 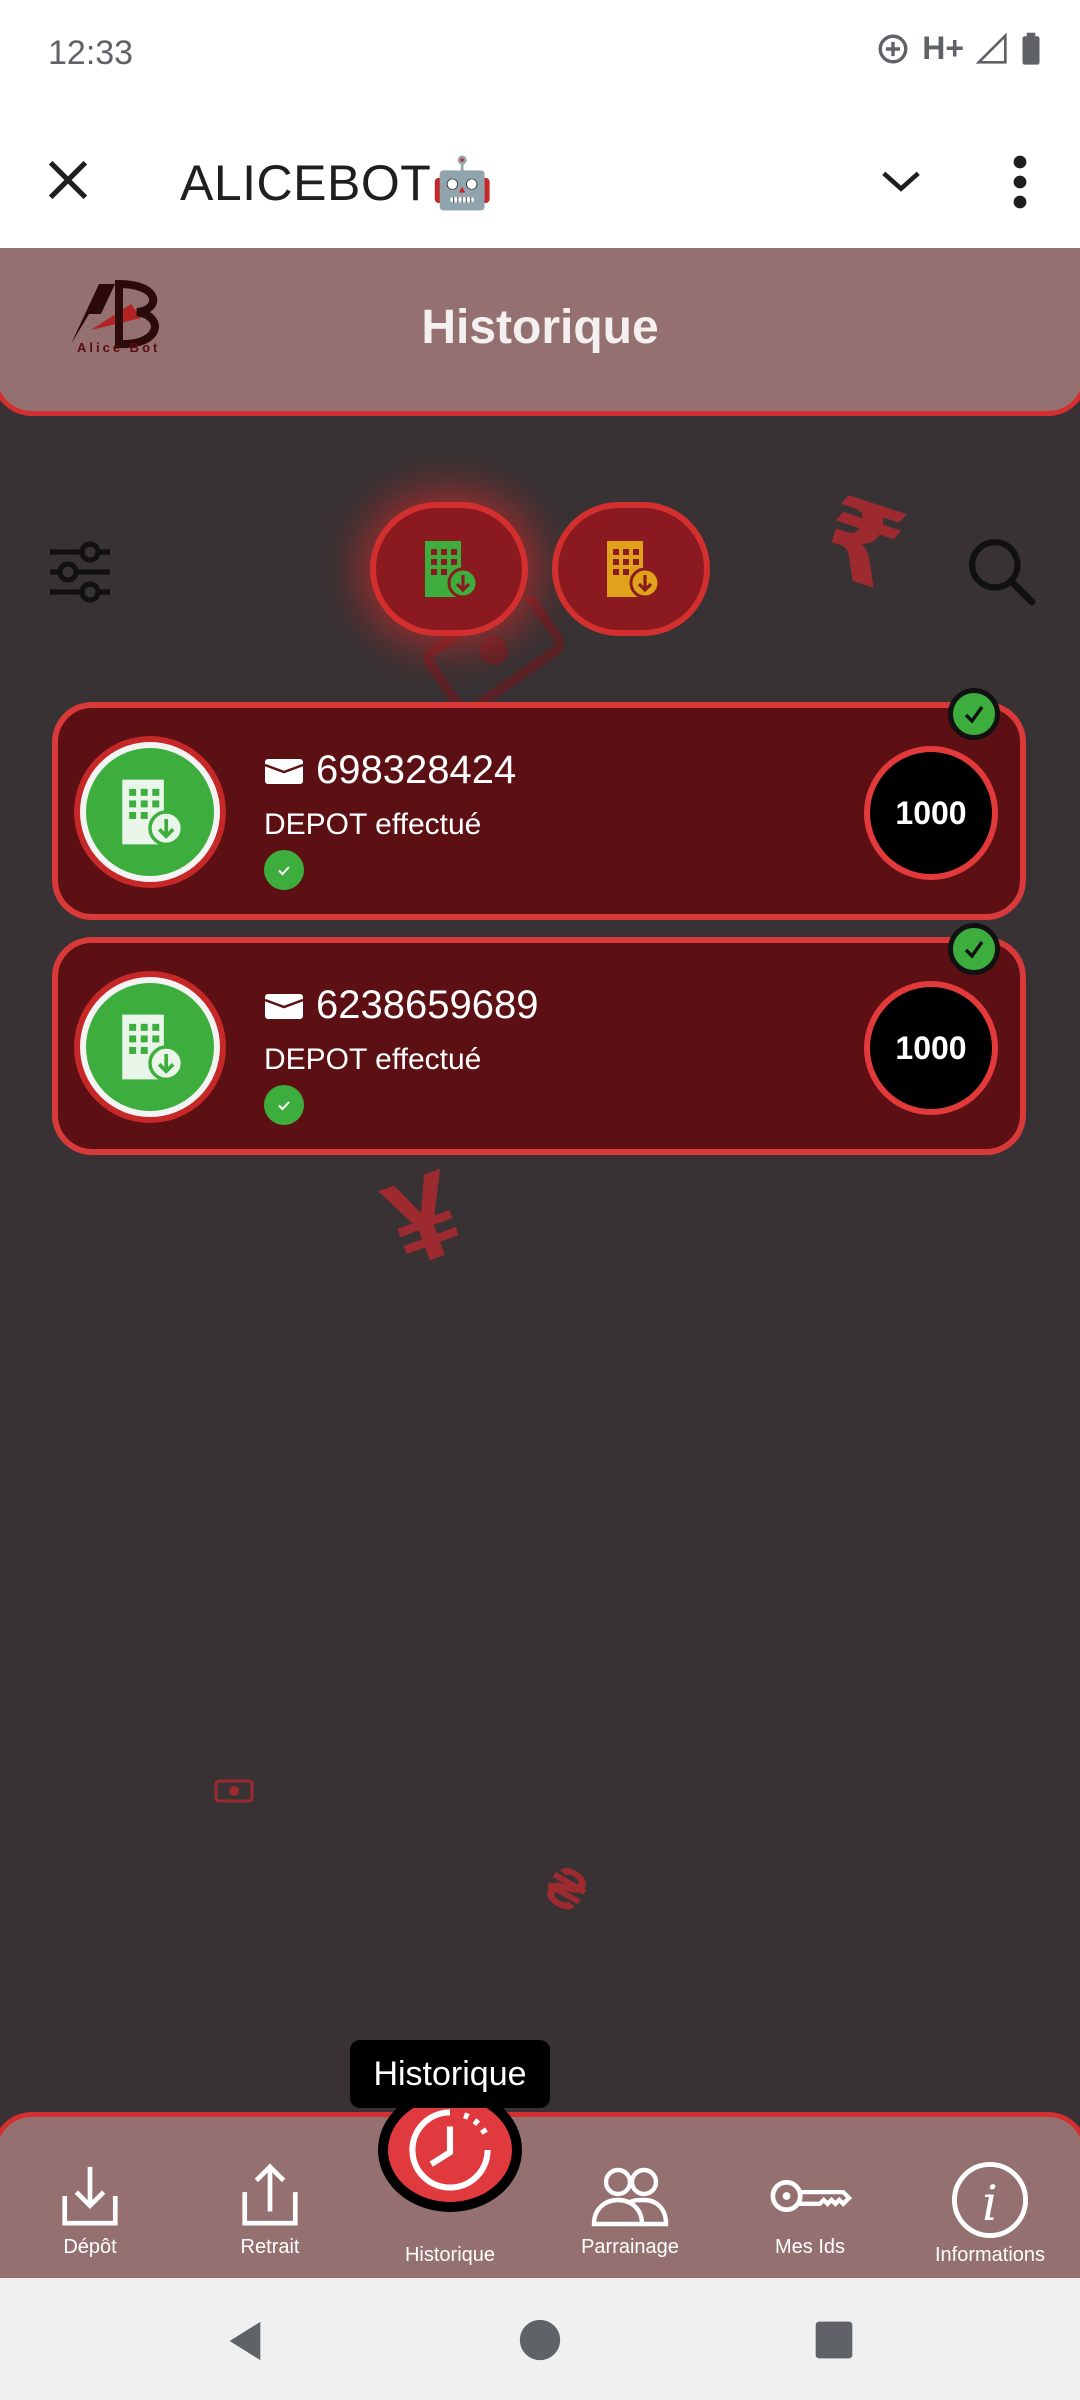 I want to click on info-icon: i, so click(x=990, y=2200).